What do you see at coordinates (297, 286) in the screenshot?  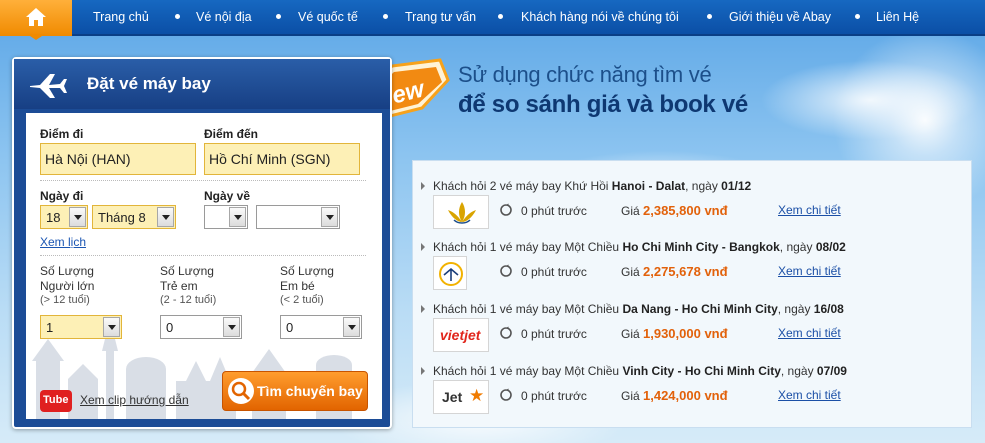 I see `infants-sublabel: Em bé` at bounding box center [297, 286].